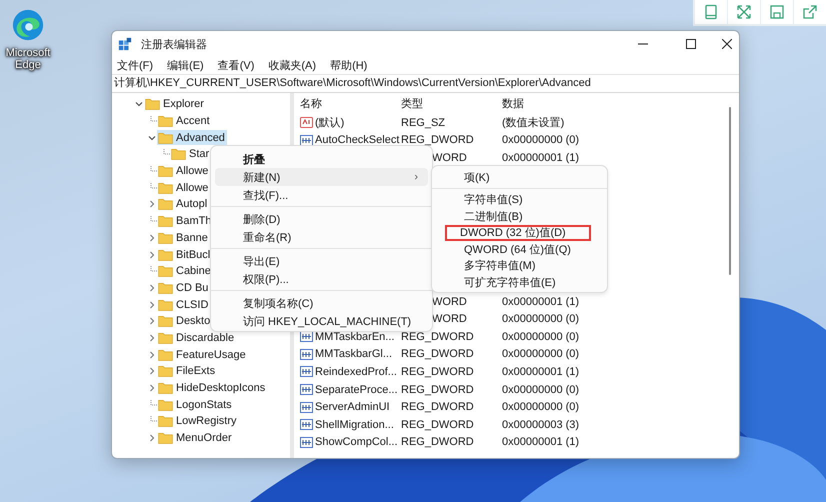 This screenshot has height=502, width=826. What do you see at coordinates (183, 304) in the screenshot?
I see `tree-item: CLSID` at bounding box center [183, 304].